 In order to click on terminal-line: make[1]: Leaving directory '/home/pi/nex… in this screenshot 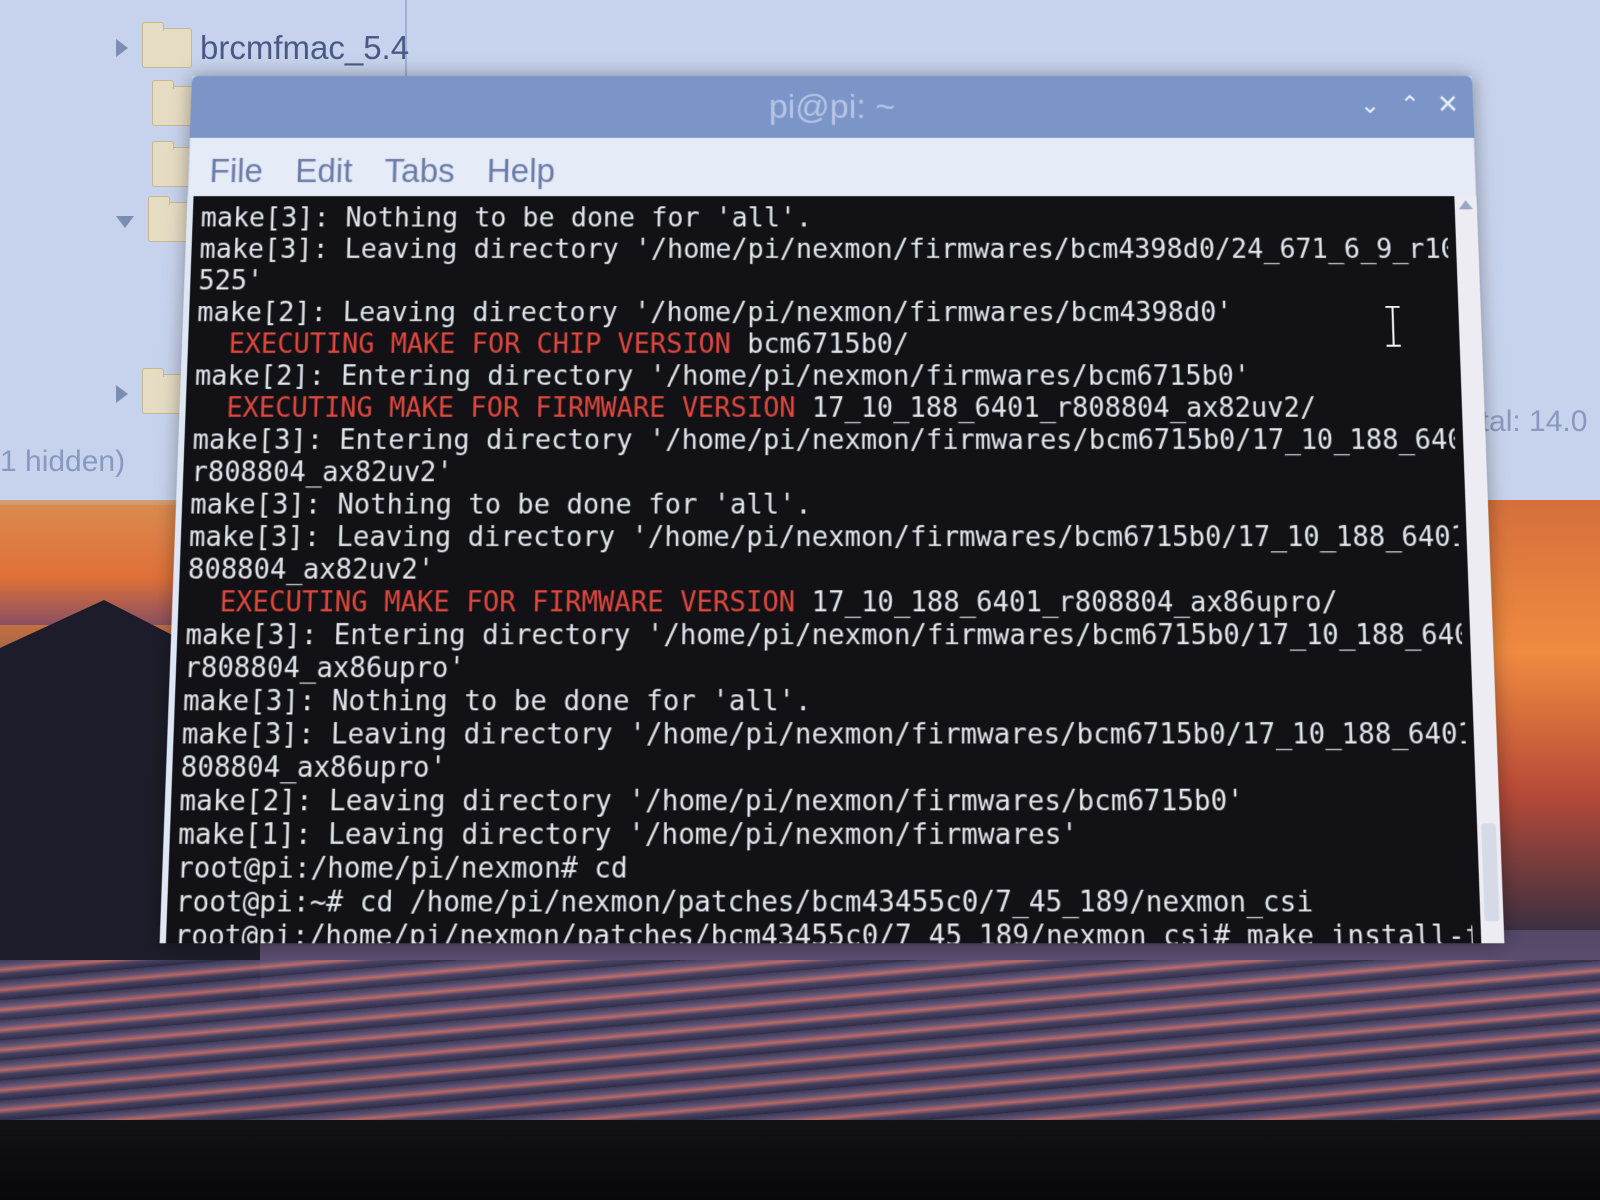, I will do `click(824, 835)`.